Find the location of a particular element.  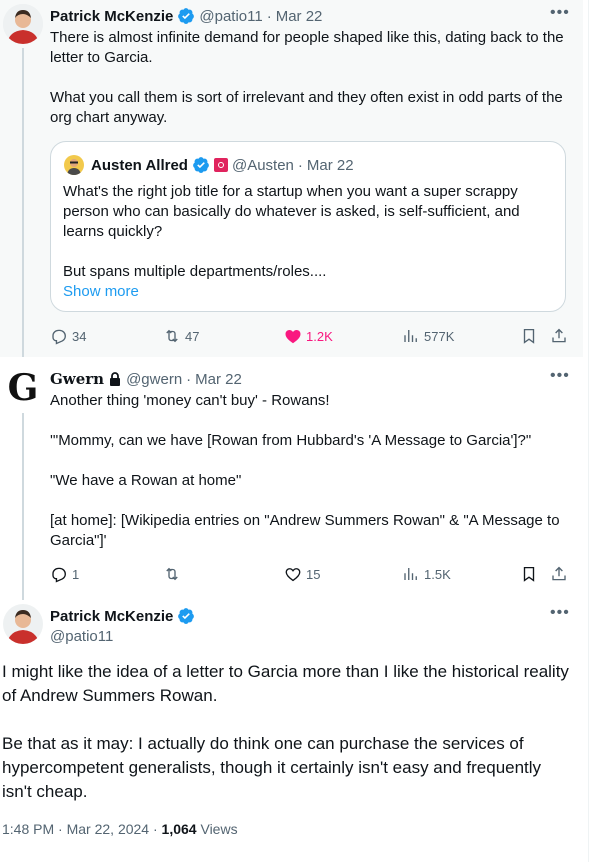

tweet-header: Patrick McKenzie @patio11 · Mar 22 is located at coordinates (186, 16).